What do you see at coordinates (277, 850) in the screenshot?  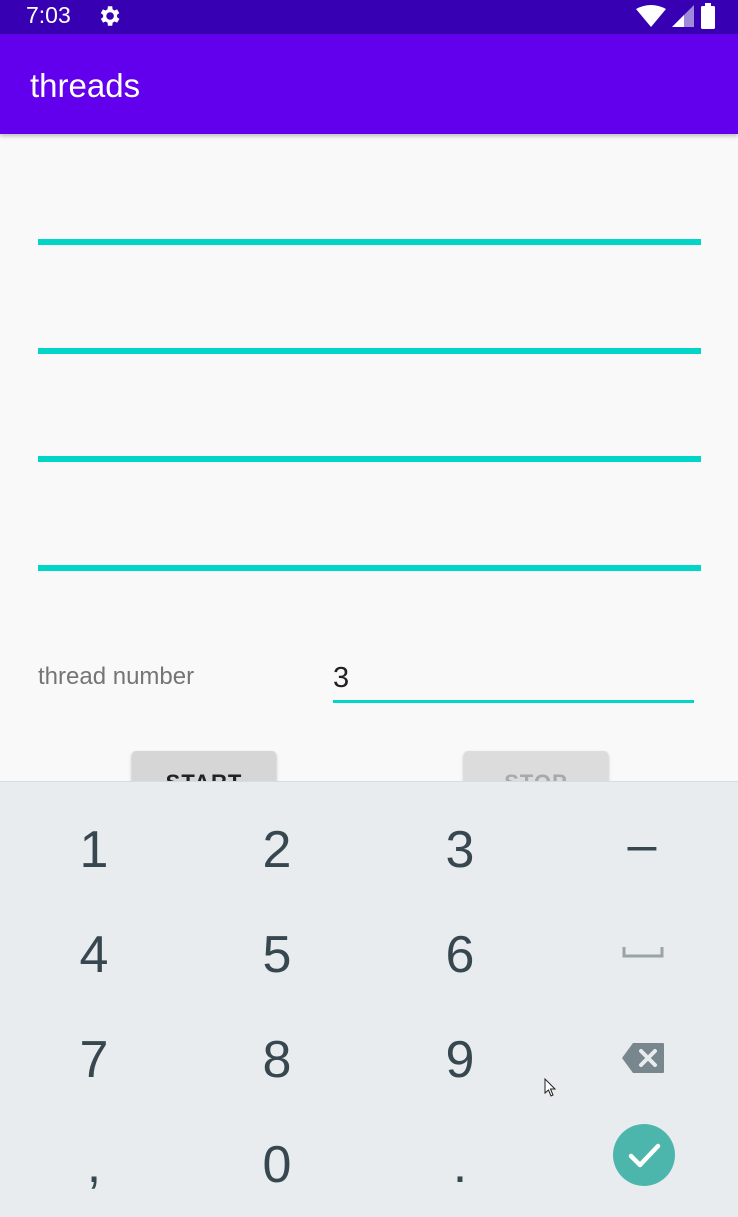 I see `key-2: 2` at bounding box center [277, 850].